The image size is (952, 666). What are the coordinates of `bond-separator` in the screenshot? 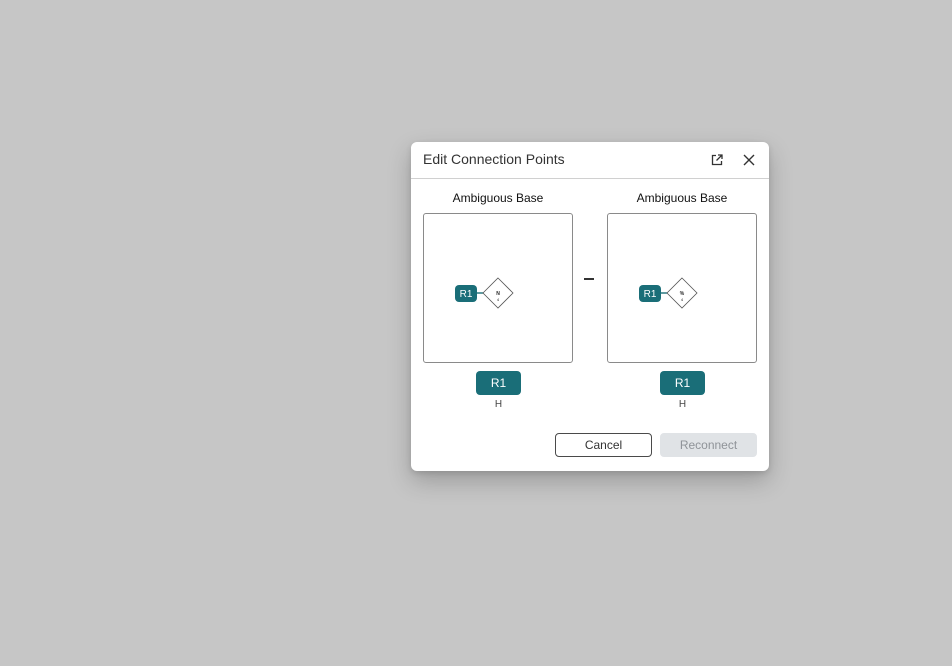 It's located at (589, 279).